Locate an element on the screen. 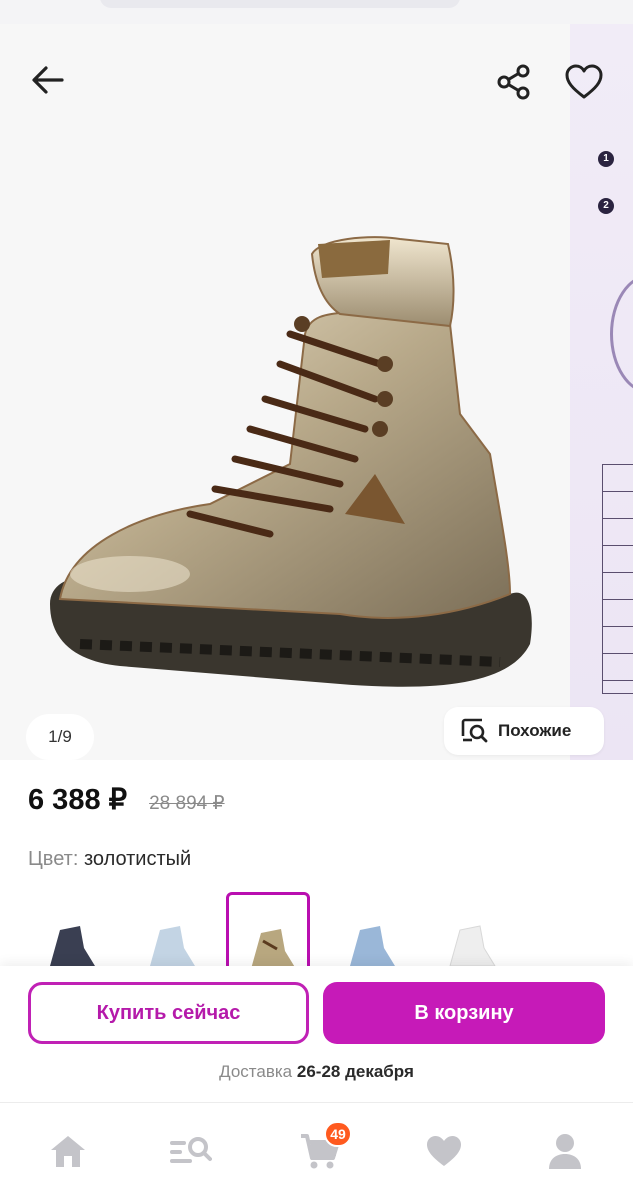 The height and width of the screenshot is (1200, 633). search-bar-remnant is located at coordinates (280, 4).